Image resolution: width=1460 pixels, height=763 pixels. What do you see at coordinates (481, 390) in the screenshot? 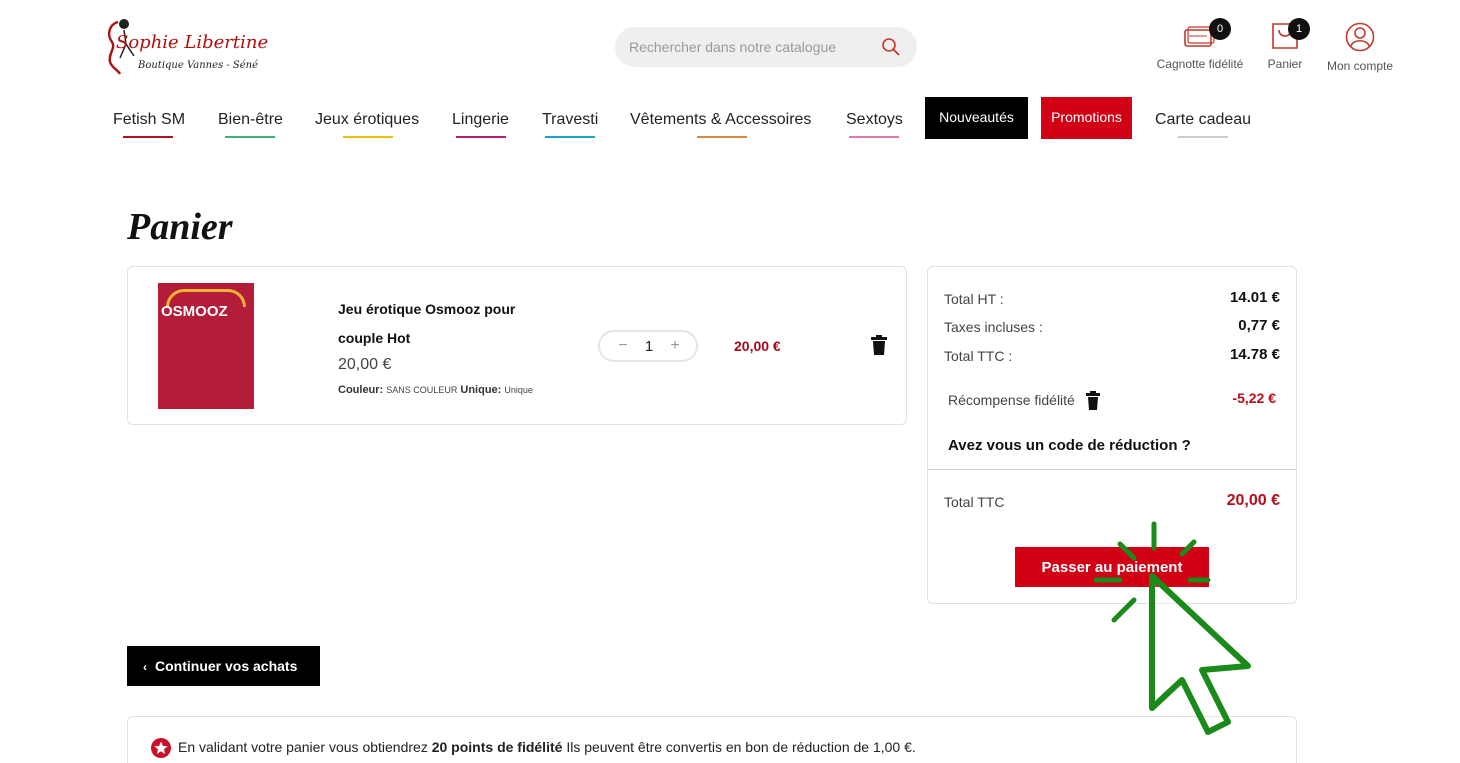
I see `attr-unique-label: Unique:` at bounding box center [481, 390].